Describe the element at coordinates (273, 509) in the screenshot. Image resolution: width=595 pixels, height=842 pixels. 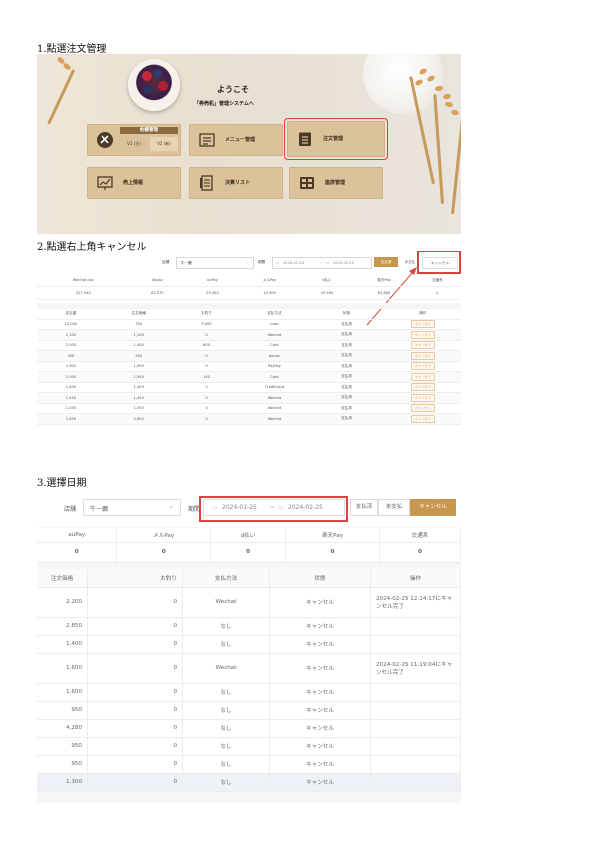
I see `highlight-date-box` at that location.